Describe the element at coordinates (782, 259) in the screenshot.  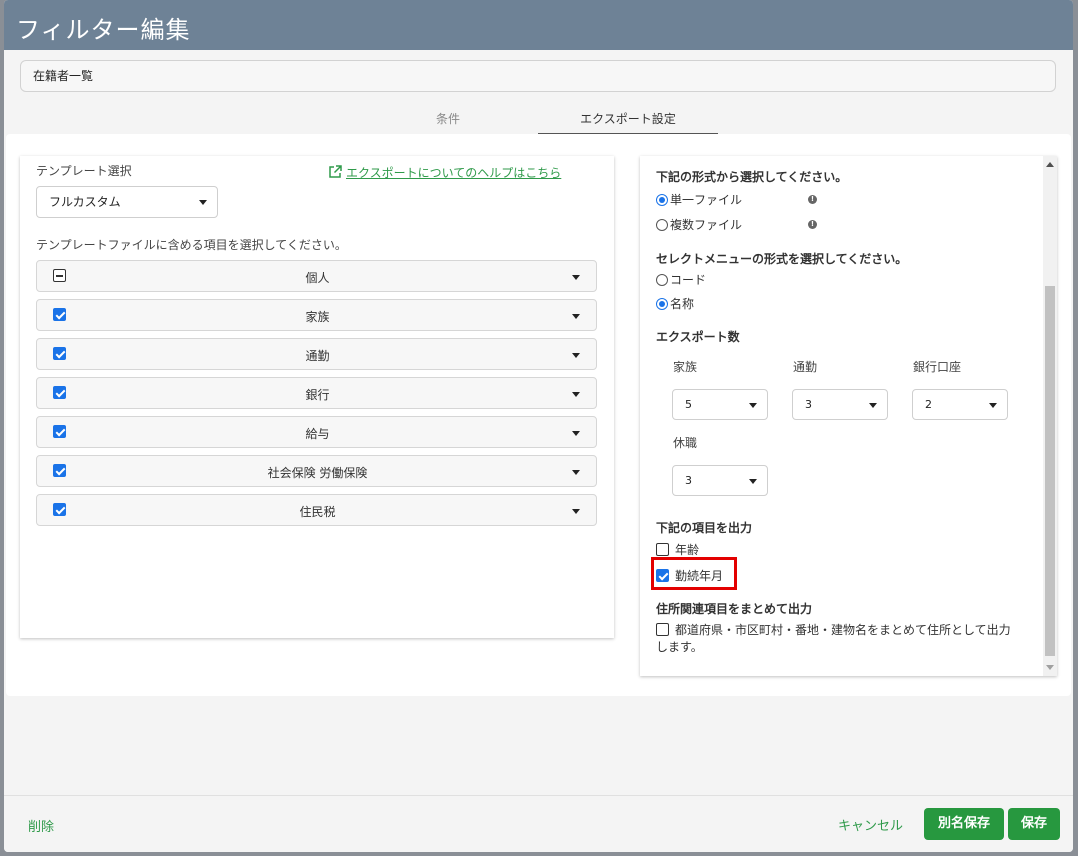
I see `menu-format-heading: セレクトメニューの形式を選択してください。` at that location.